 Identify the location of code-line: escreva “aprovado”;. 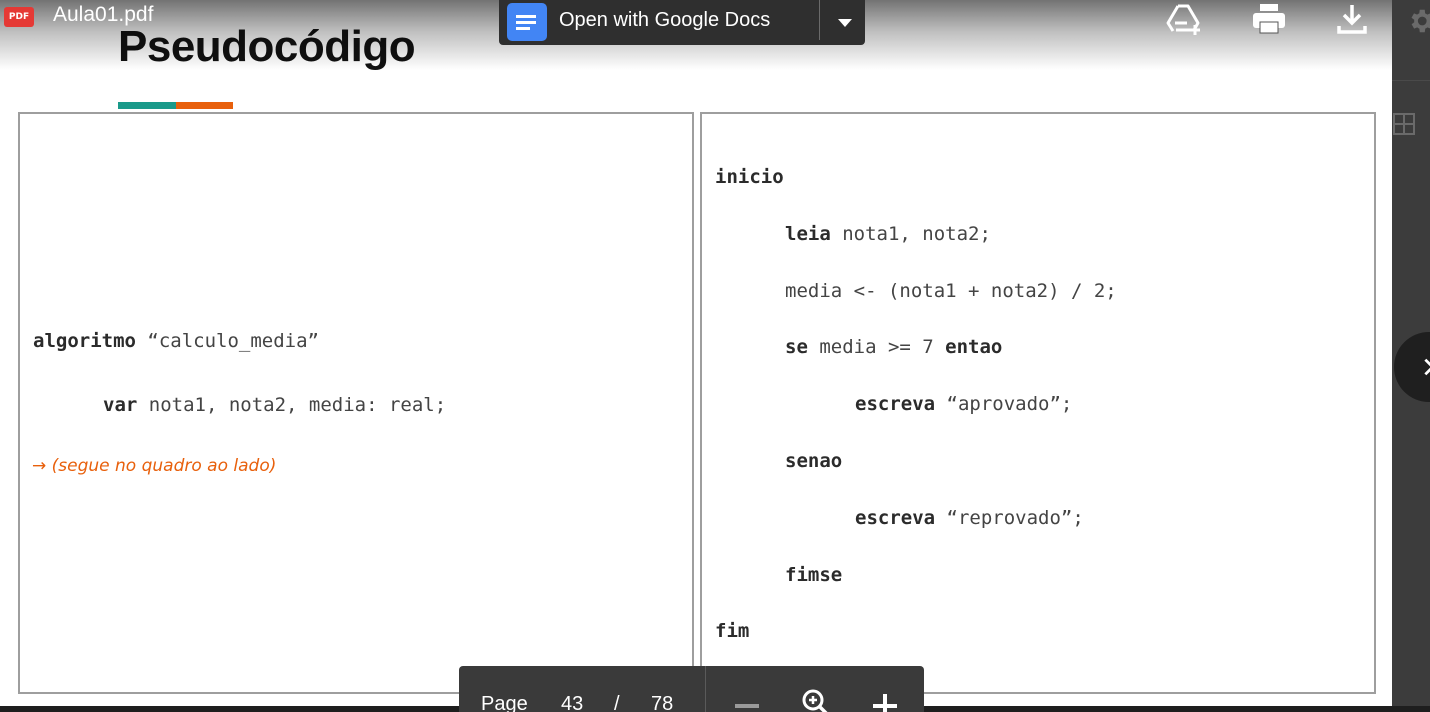
(963, 404).